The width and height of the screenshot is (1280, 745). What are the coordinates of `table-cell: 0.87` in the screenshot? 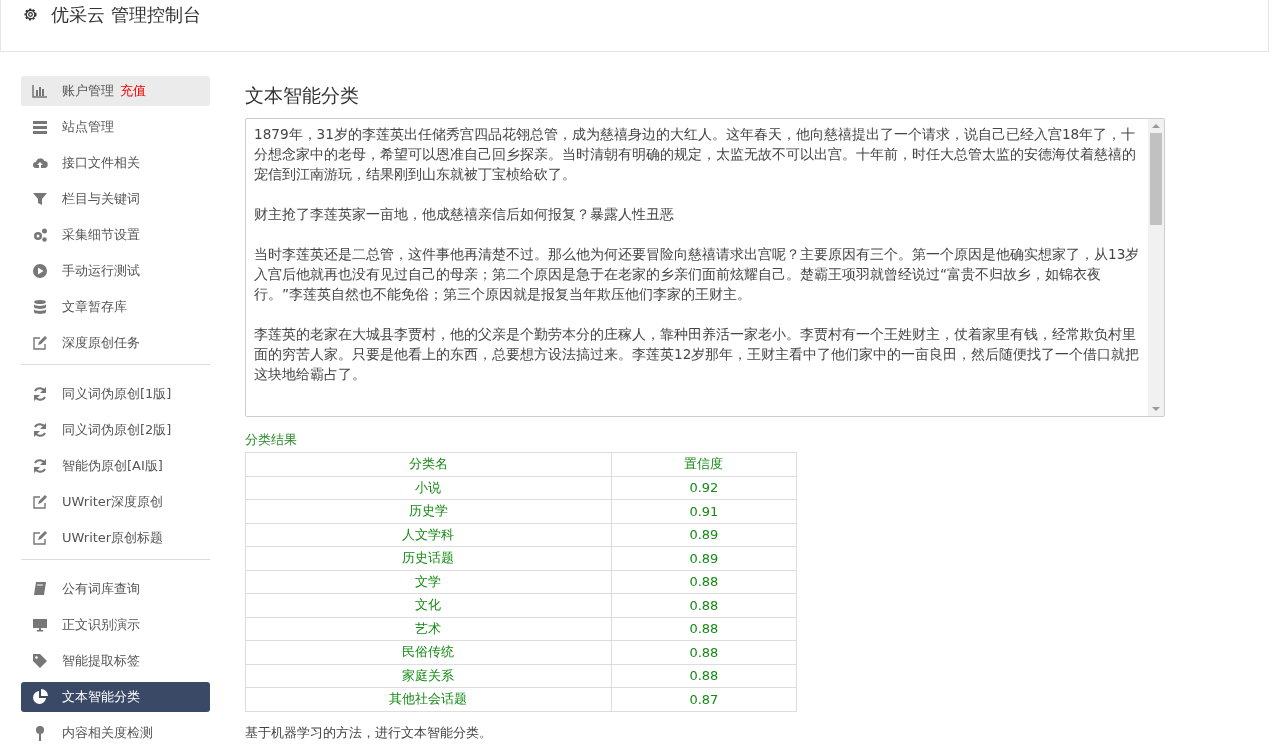 It's located at (704, 699).